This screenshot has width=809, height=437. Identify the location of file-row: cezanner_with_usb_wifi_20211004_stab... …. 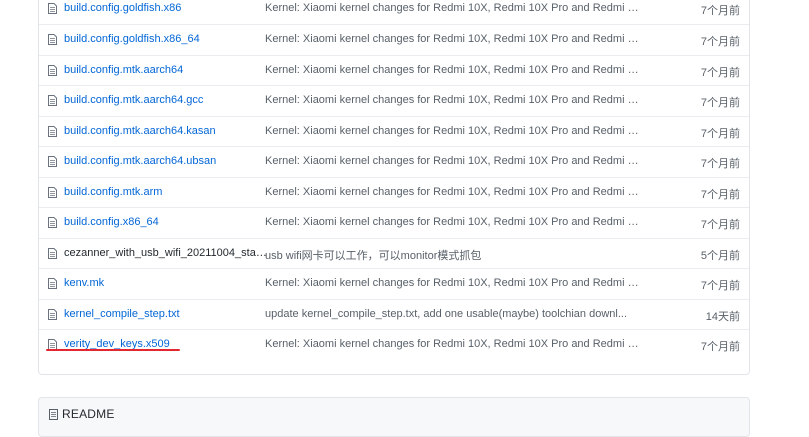
(394, 253).